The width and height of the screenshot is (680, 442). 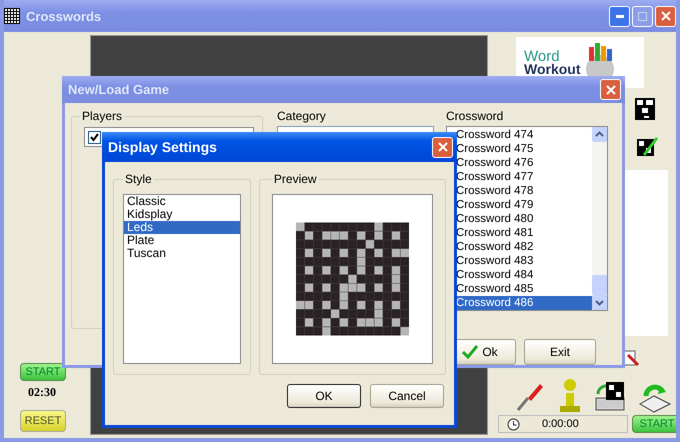 What do you see at coordinates (523, 247) in the screenshot?
I see `list-item: Crossword 482` at bounding box center [523, 247].